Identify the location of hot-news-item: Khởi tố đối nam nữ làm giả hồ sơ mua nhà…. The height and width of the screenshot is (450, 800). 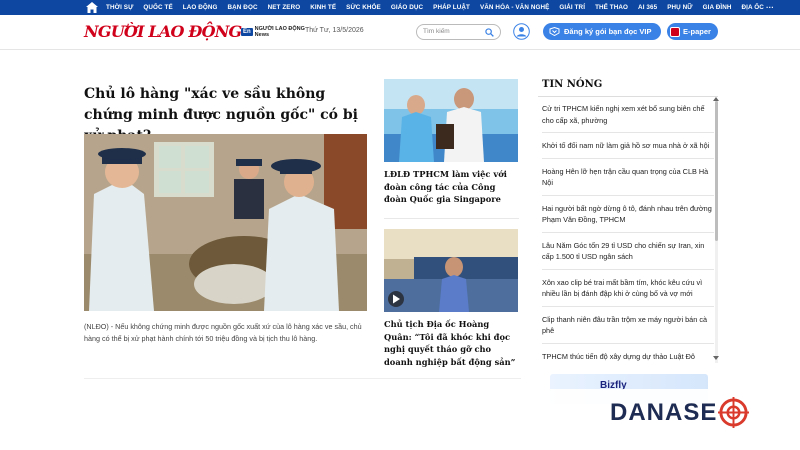
(628, 148).